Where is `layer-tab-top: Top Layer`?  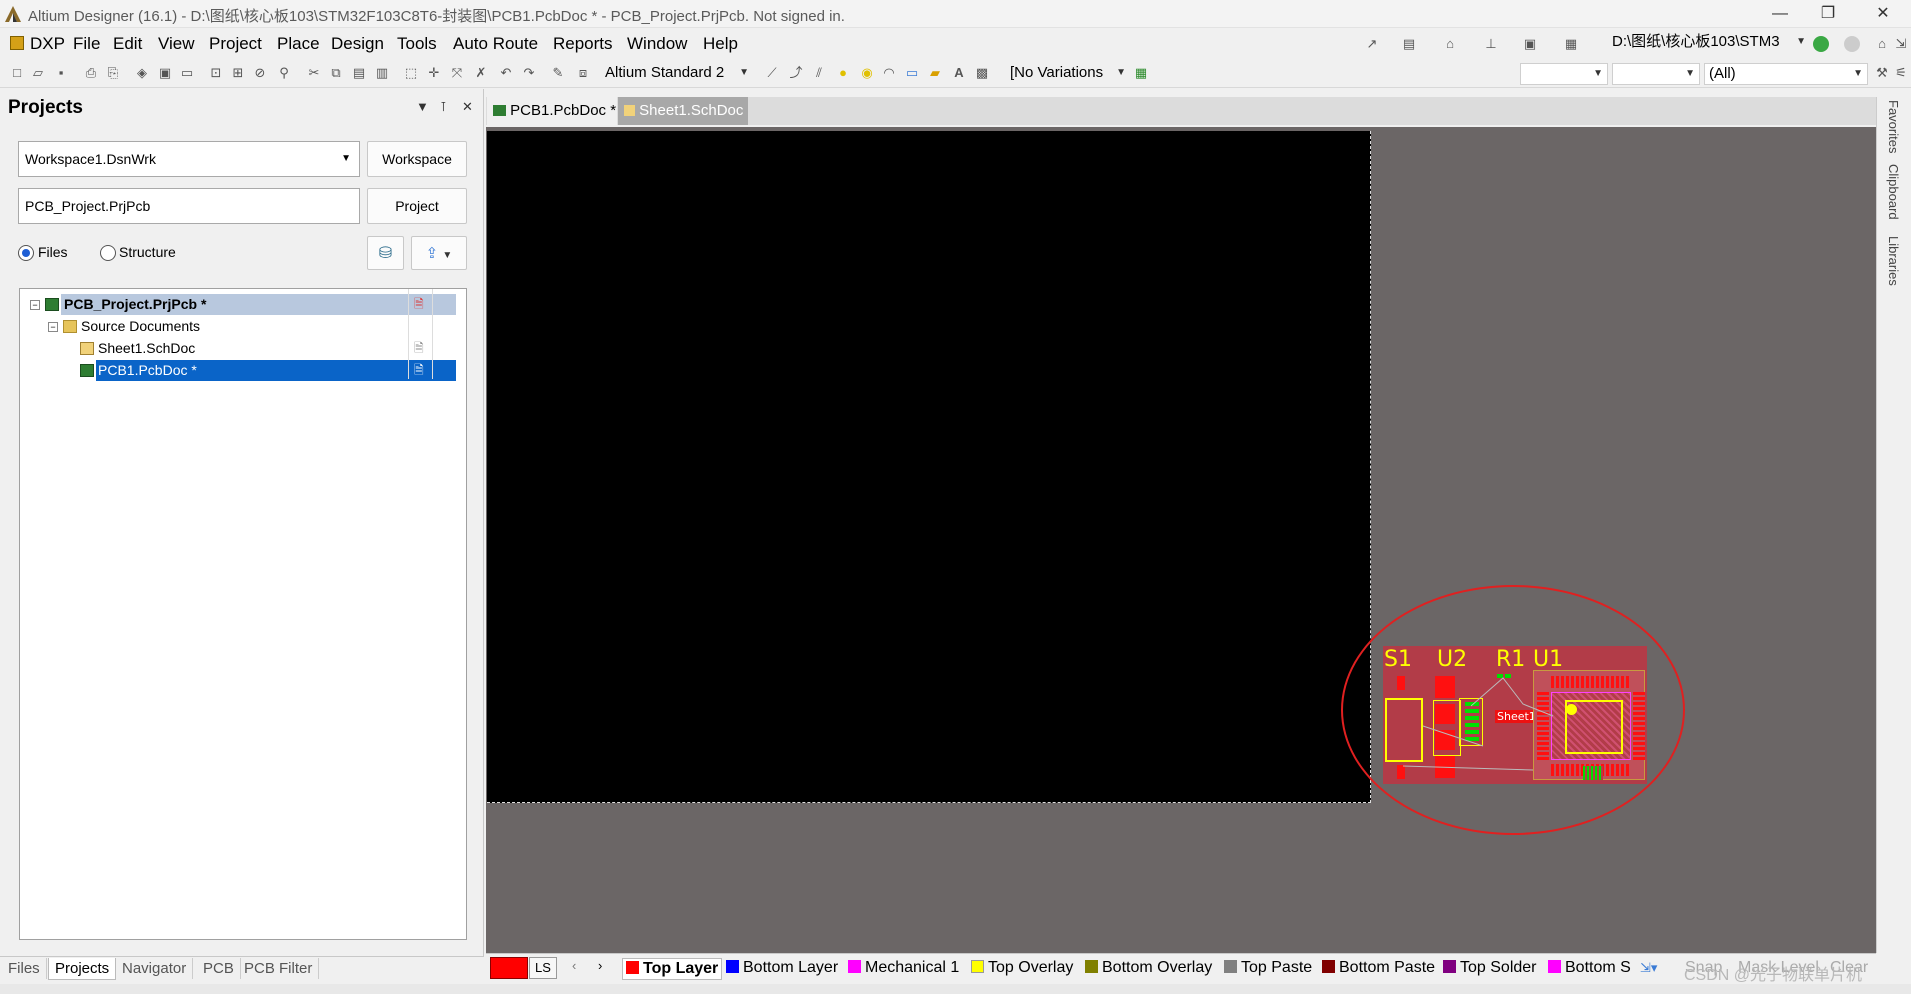 layer-tab-top: Top Layer is located at coordinates (672, 969).